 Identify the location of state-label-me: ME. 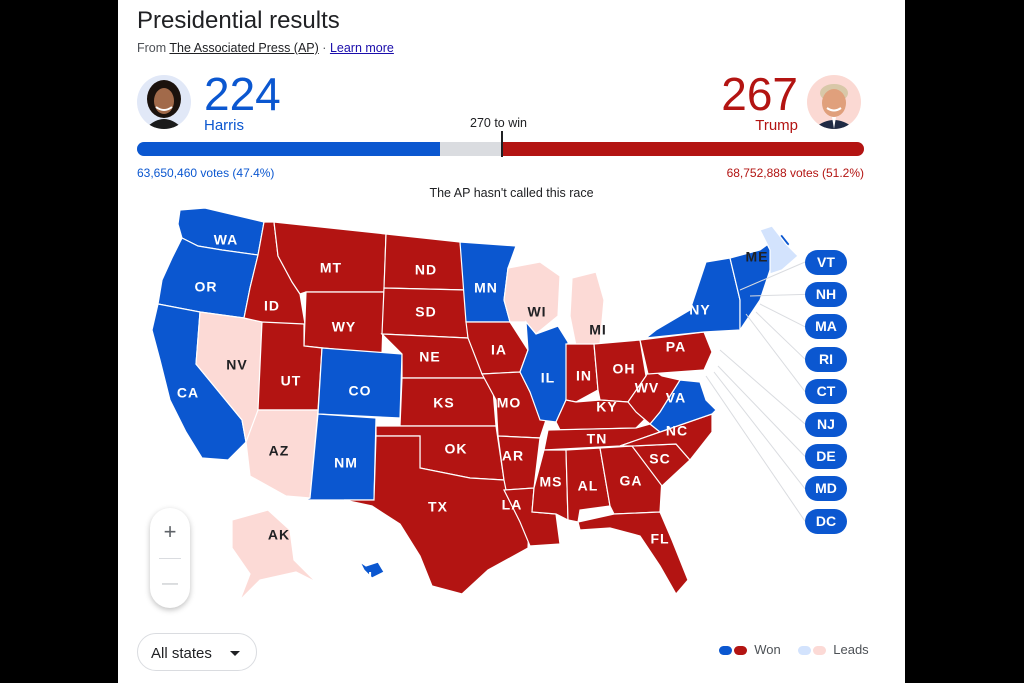
(757, 257).